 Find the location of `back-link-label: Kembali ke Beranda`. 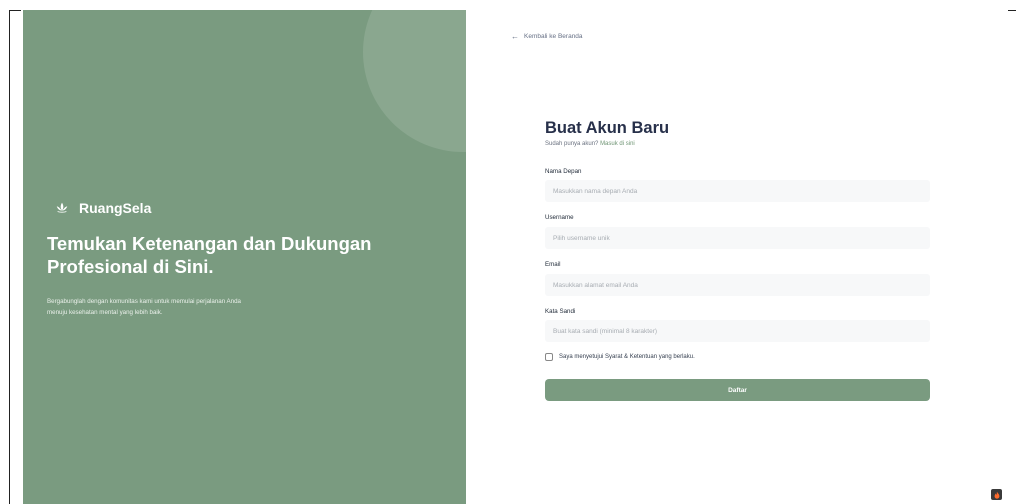

back-link-label: Kembali ke Beranda is located at coordinates (553, 36).